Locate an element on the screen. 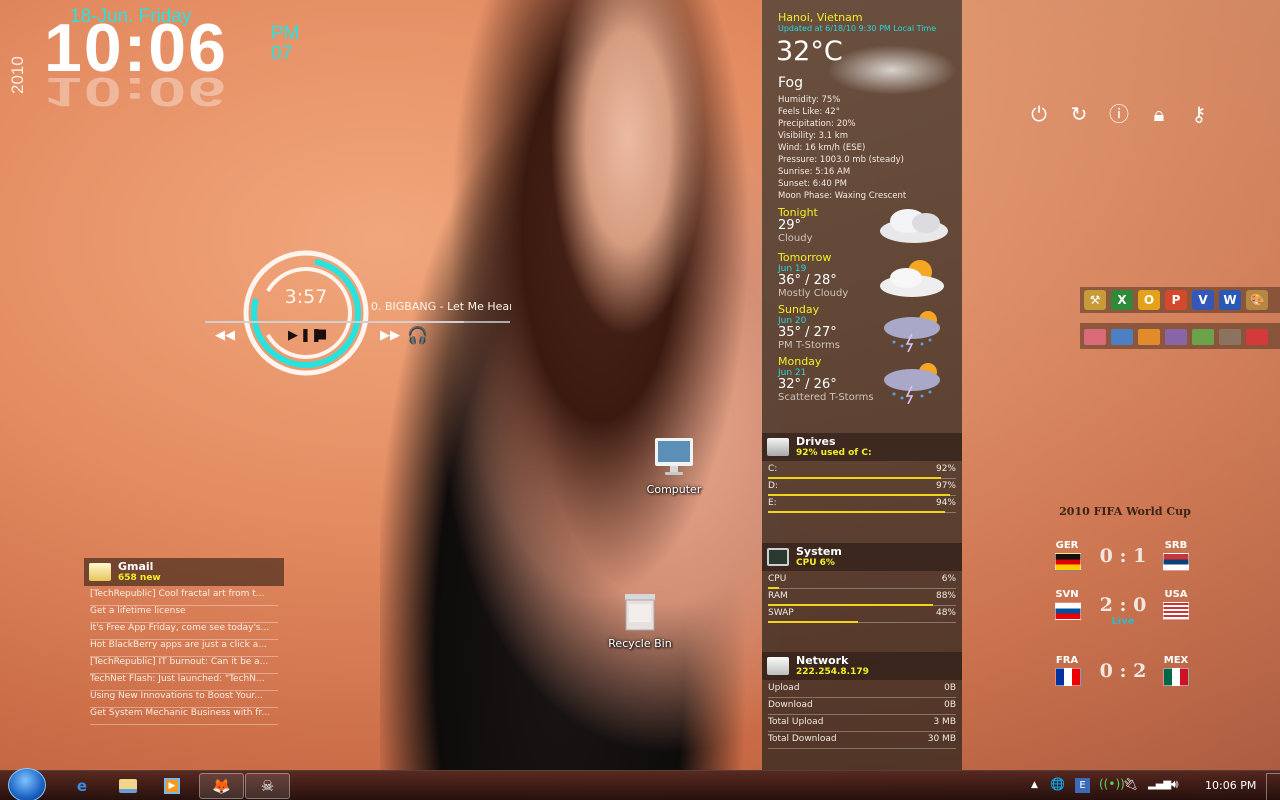  wireless-icon: ((•)) is located at coordinates (1112, 784).